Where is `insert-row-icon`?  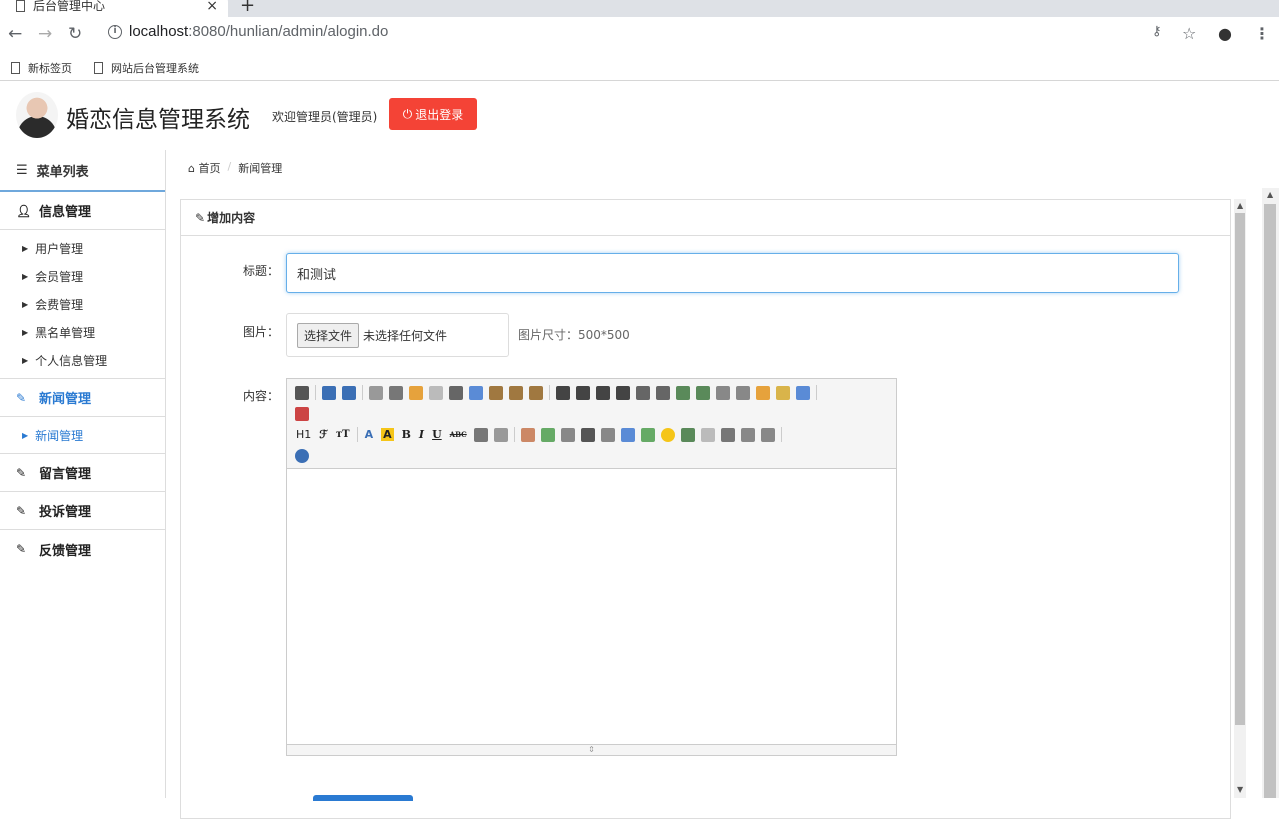 insert-row-icon is located at coordinates (527, 434).